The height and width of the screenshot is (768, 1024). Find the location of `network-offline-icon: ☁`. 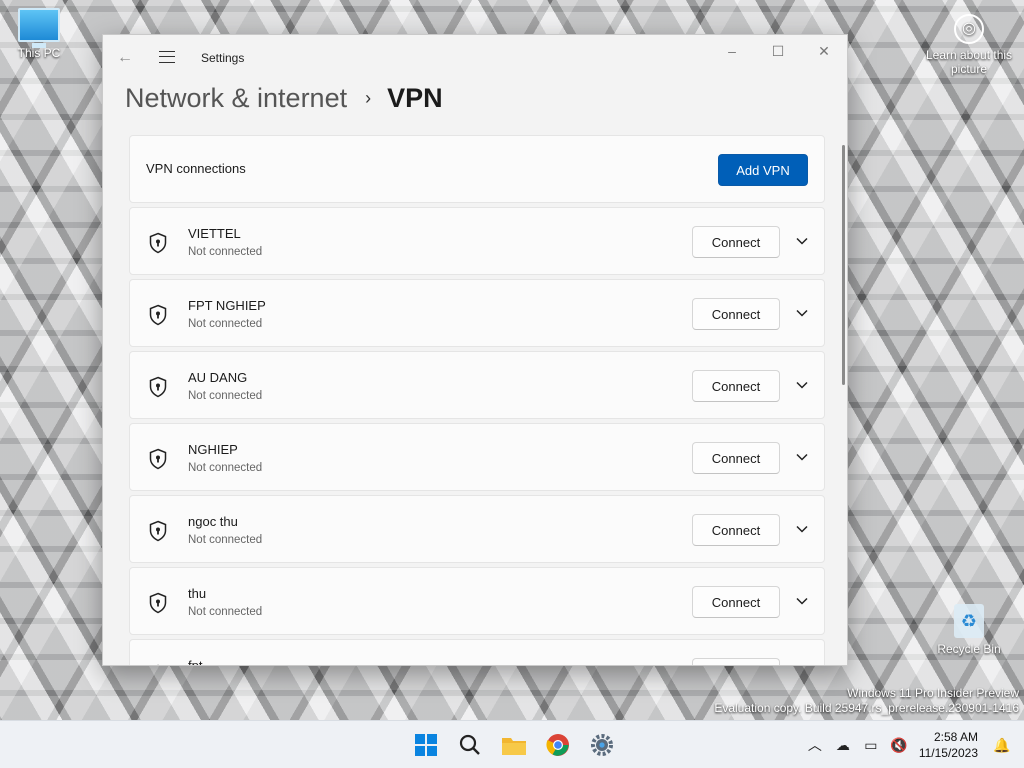

network-offline-icon: ☁ is located at coordinates (843, 745).